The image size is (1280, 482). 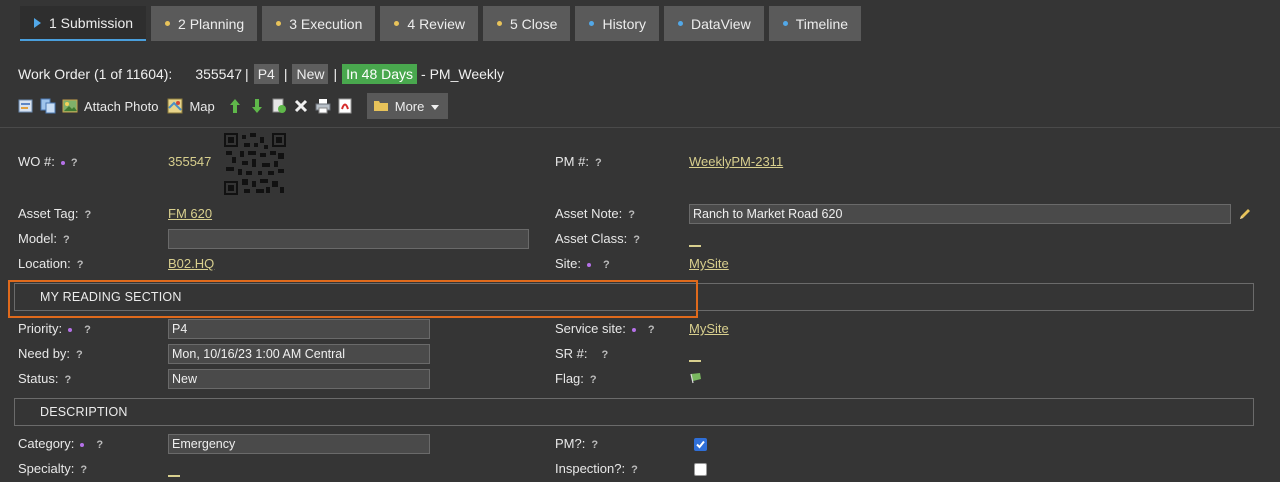 I want to click on chevron-down-icon, so click(x=435, y=106).